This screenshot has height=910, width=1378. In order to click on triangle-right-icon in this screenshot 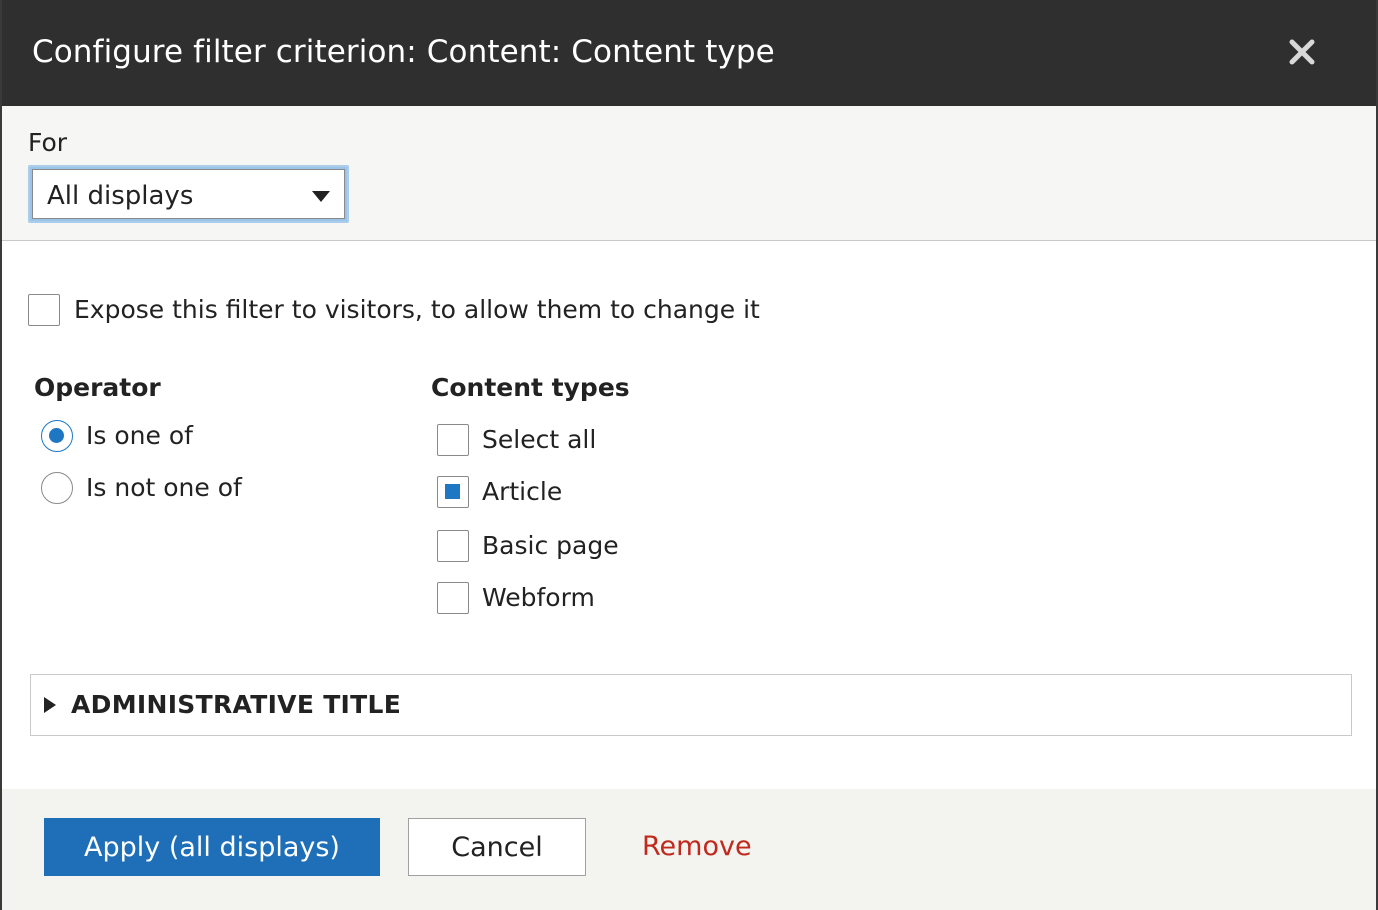, I will do `click(50, 705)`.